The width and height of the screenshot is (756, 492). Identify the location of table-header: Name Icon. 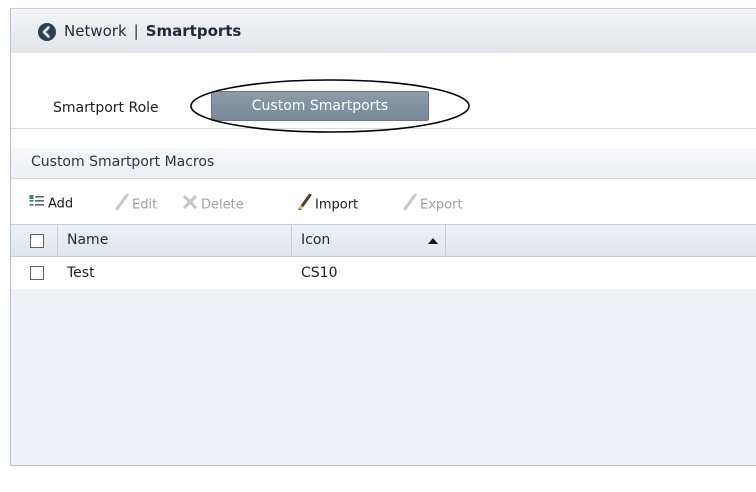
(383, 240).